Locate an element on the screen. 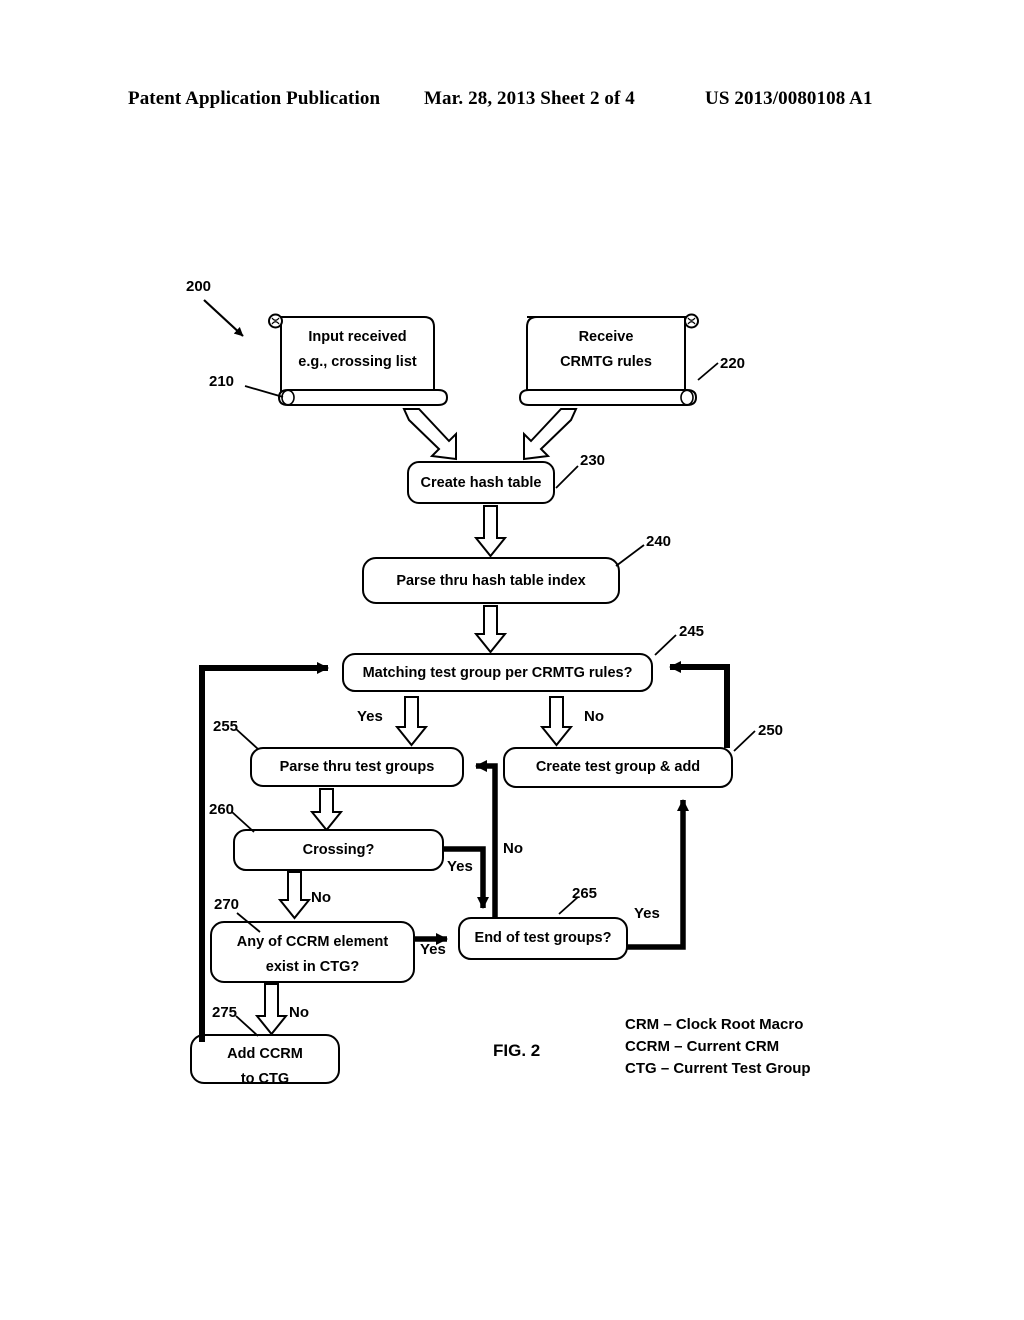 The width and height of the screenshot is (1024, 1320). ref-260-leader is located at coordinates (243, 822).